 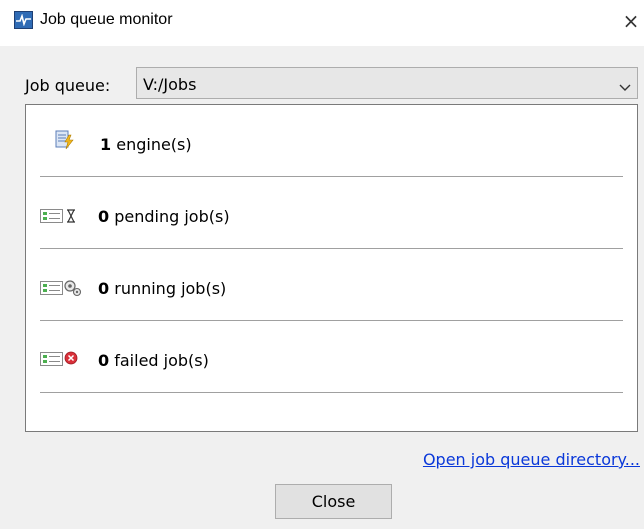 I want to click on window-title: Job queue monitor, so click(x=106, y=19).